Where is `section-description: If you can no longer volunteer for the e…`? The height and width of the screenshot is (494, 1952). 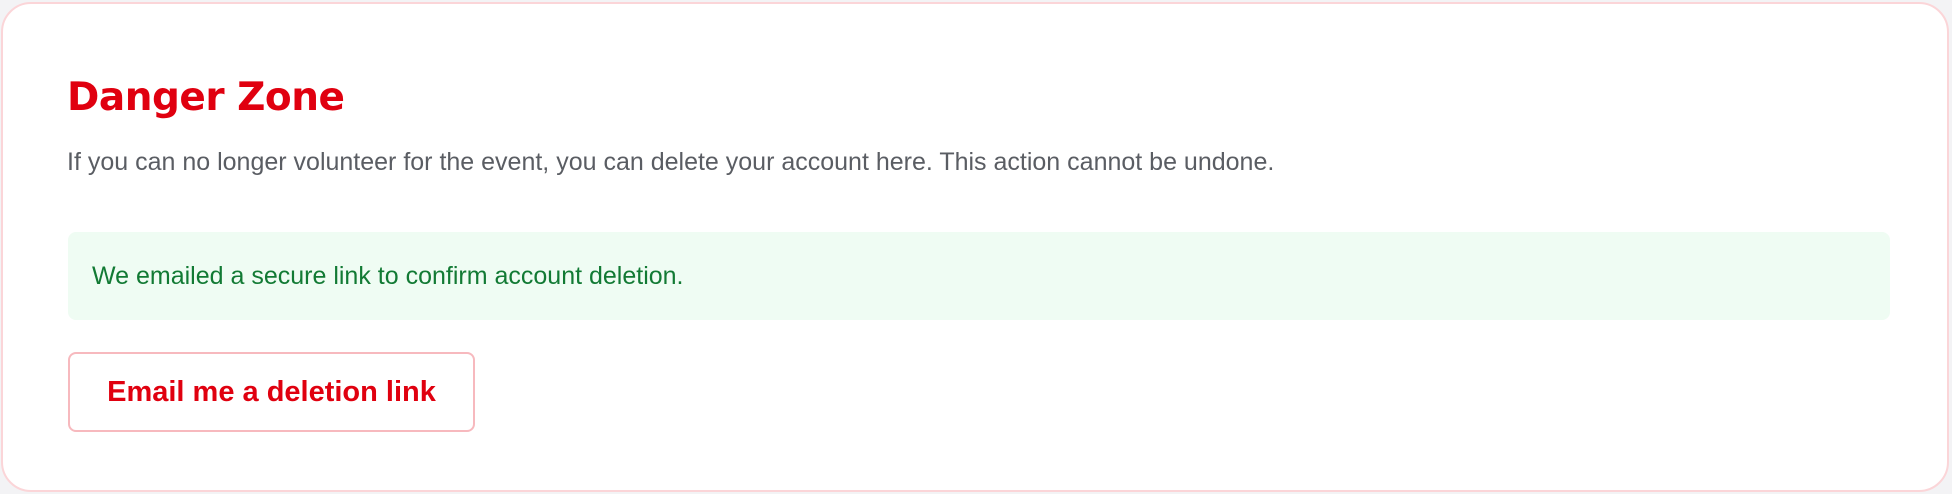
section-description: If you can no longer volunteer for the e… is located at coordinates (671, 162).